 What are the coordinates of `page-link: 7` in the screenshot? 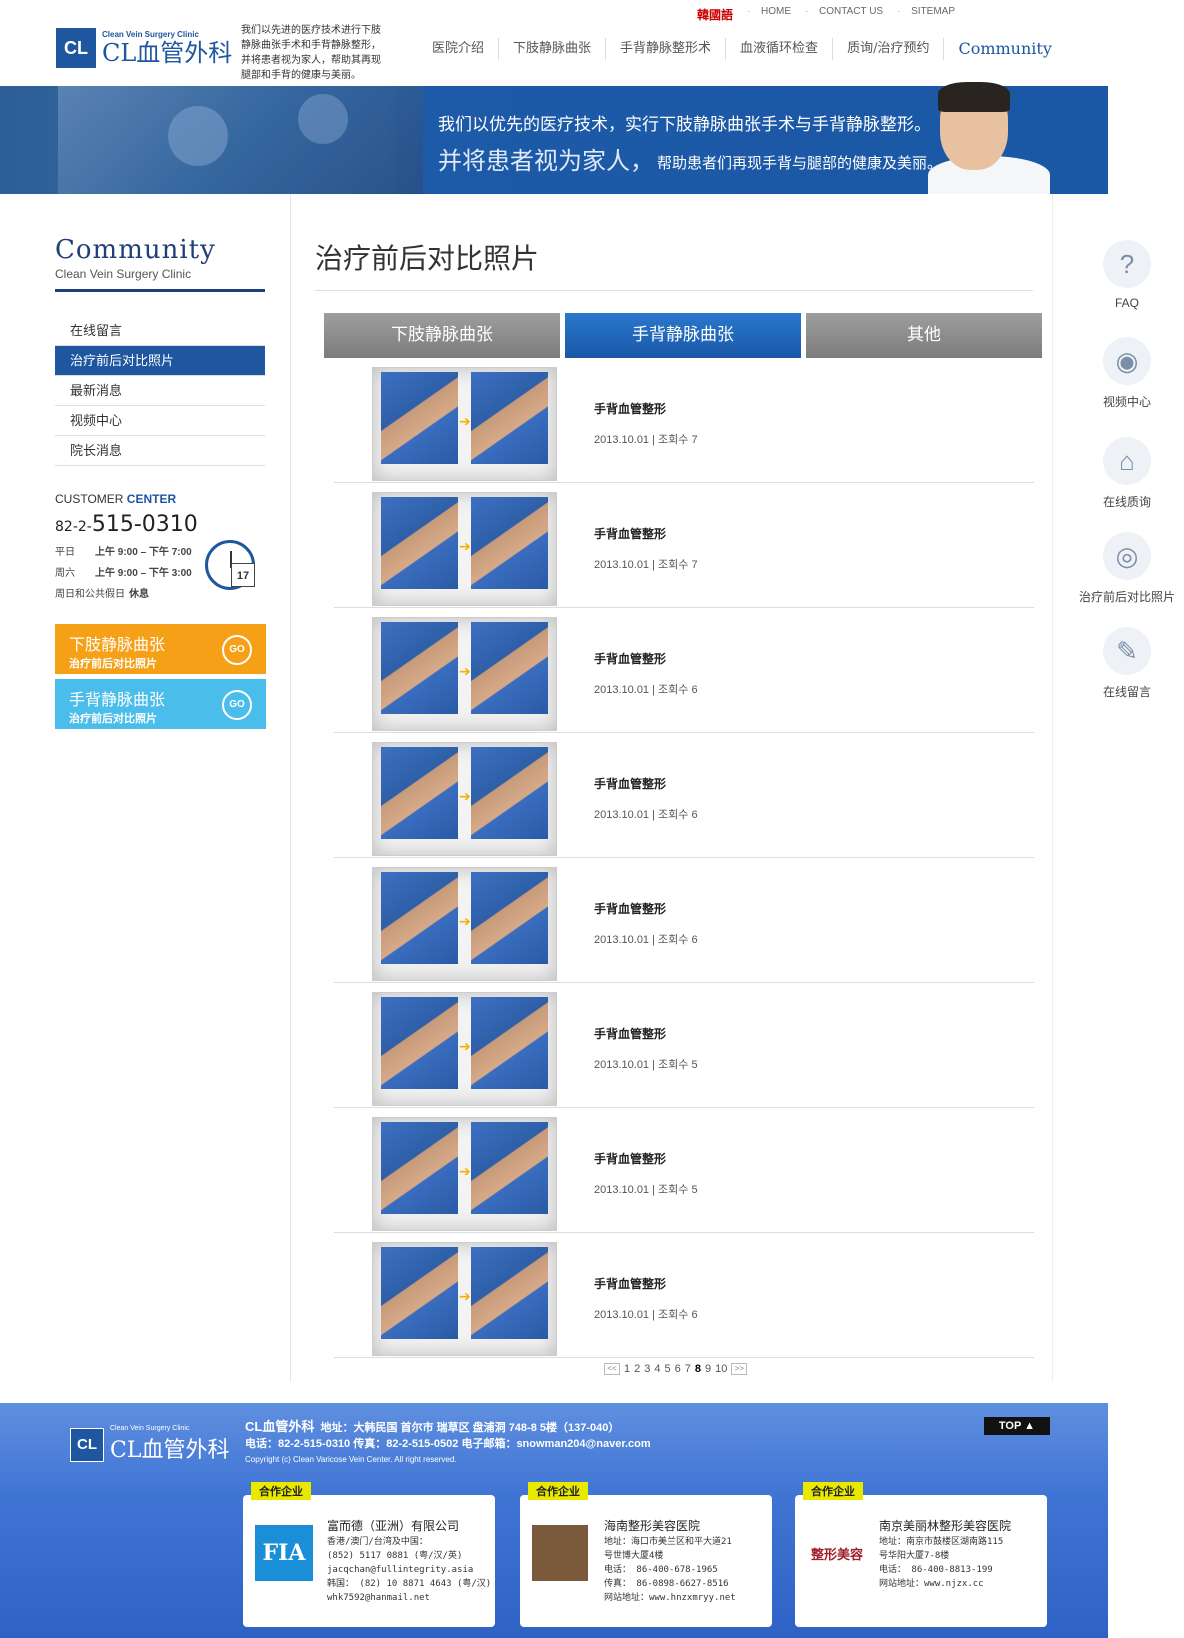 It's located at (688, 1369).